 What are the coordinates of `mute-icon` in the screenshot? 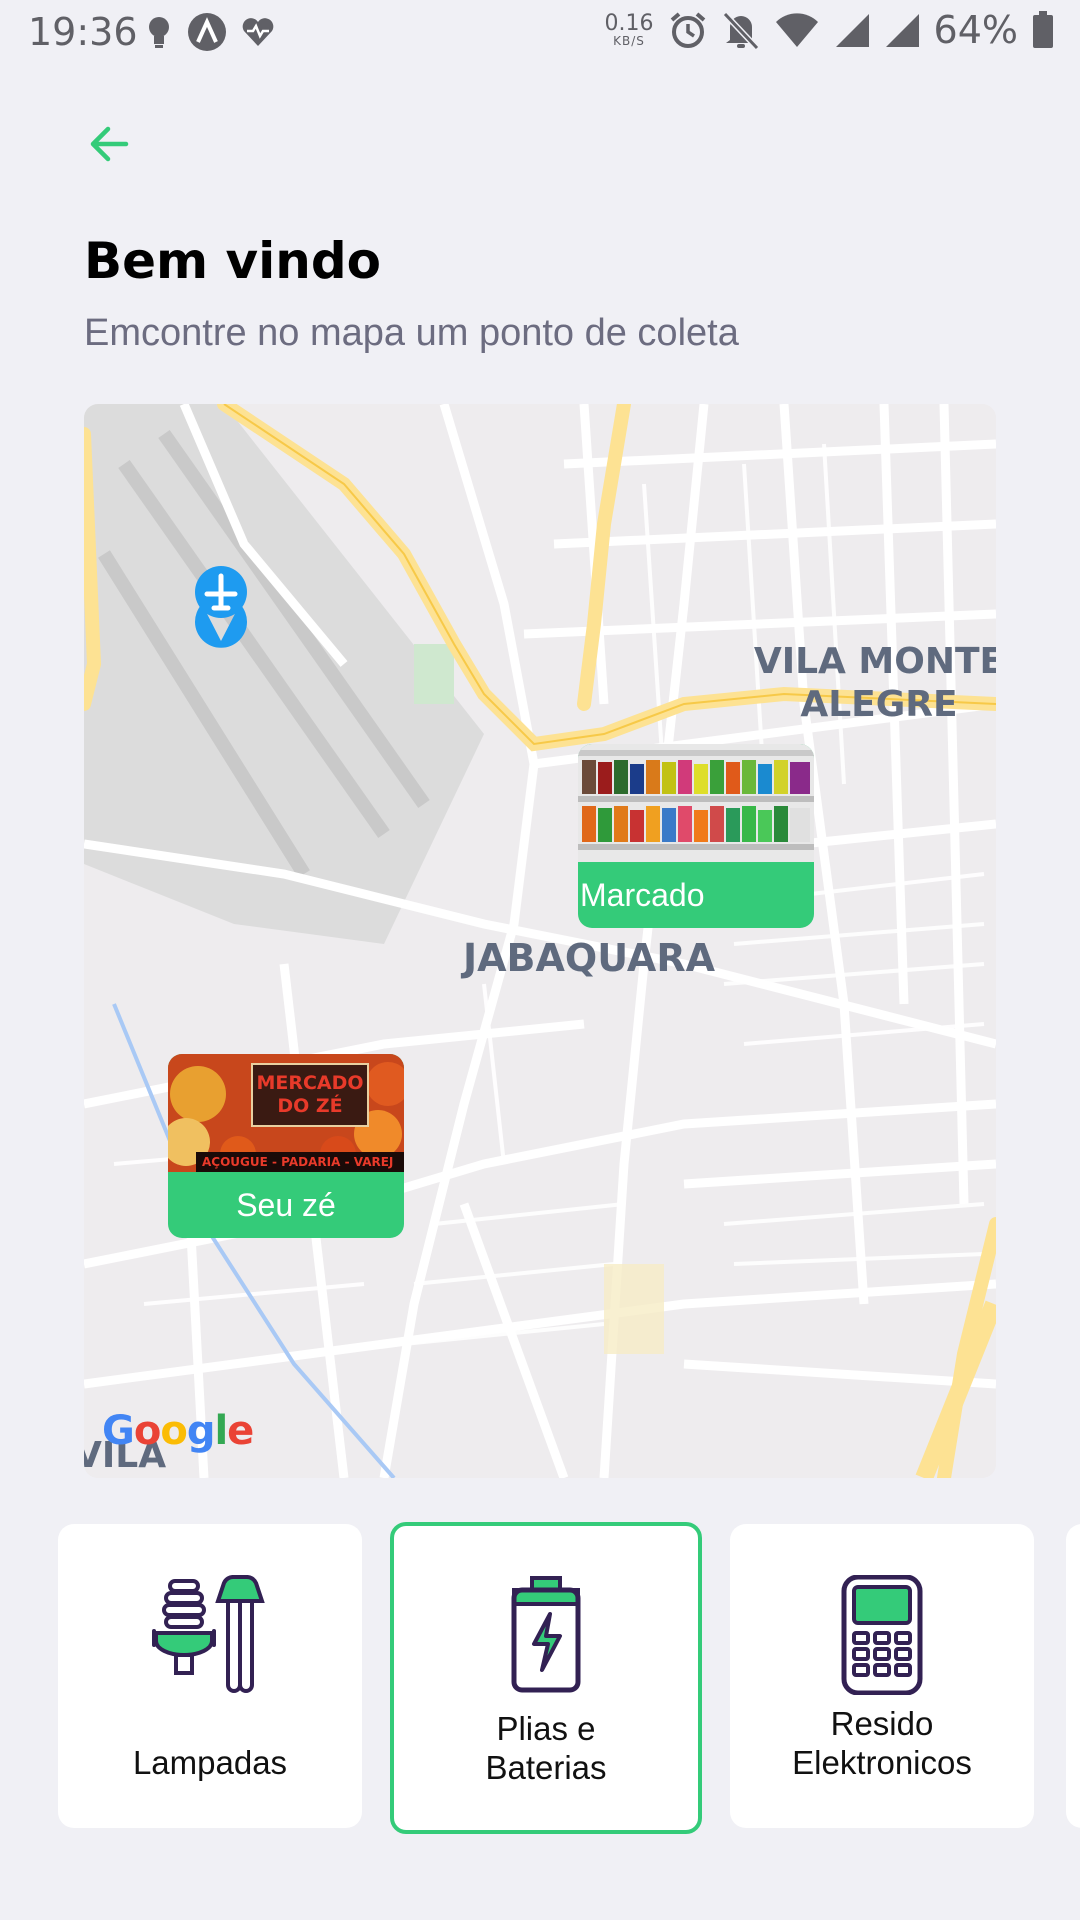 It's located at (740, 30).